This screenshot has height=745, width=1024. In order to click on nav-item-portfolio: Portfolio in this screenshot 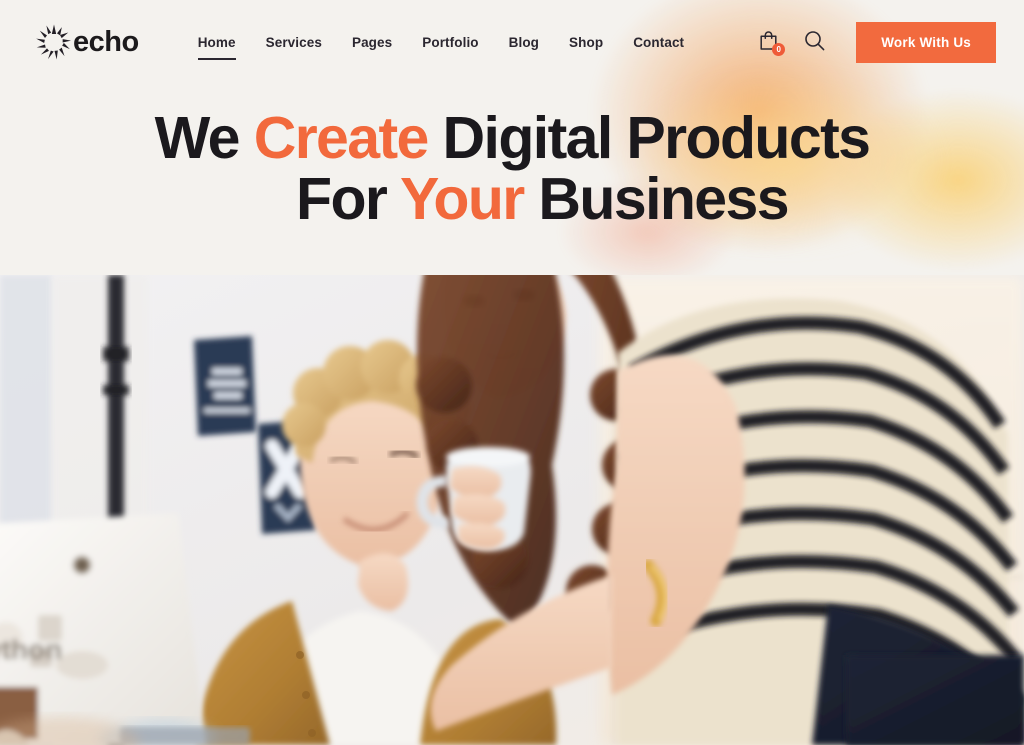, I will do `click(450, 42)`.